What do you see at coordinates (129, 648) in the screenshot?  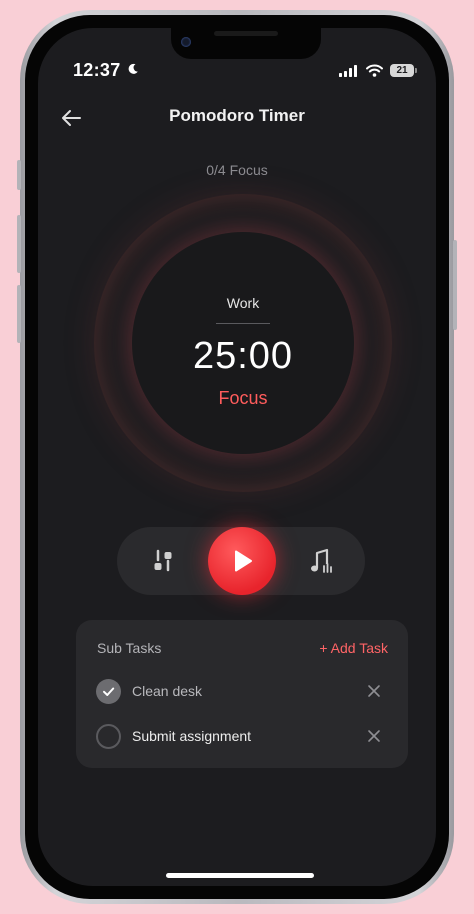 I see `subtasks-title: Sub Tasks` at bounding box center [129, 648].